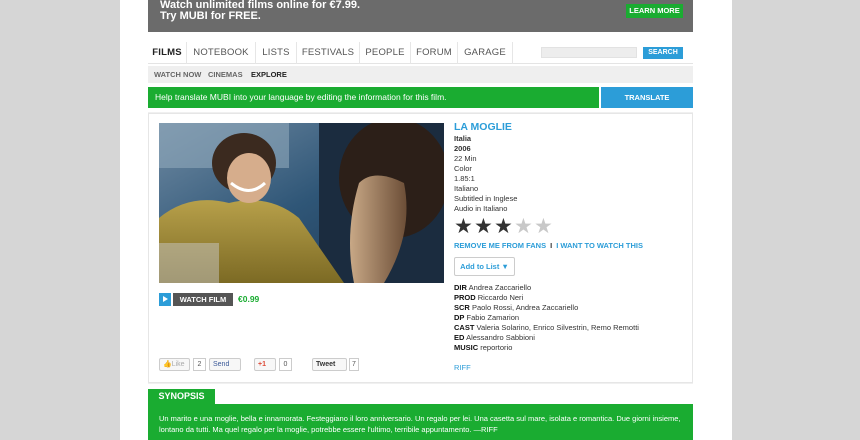 The height and width of the screenshot is (440, 860). What do you see at coordinates (663, 53) in the screenshot?
I see `search-button: SEARCH` at bounding box center [663, 53].